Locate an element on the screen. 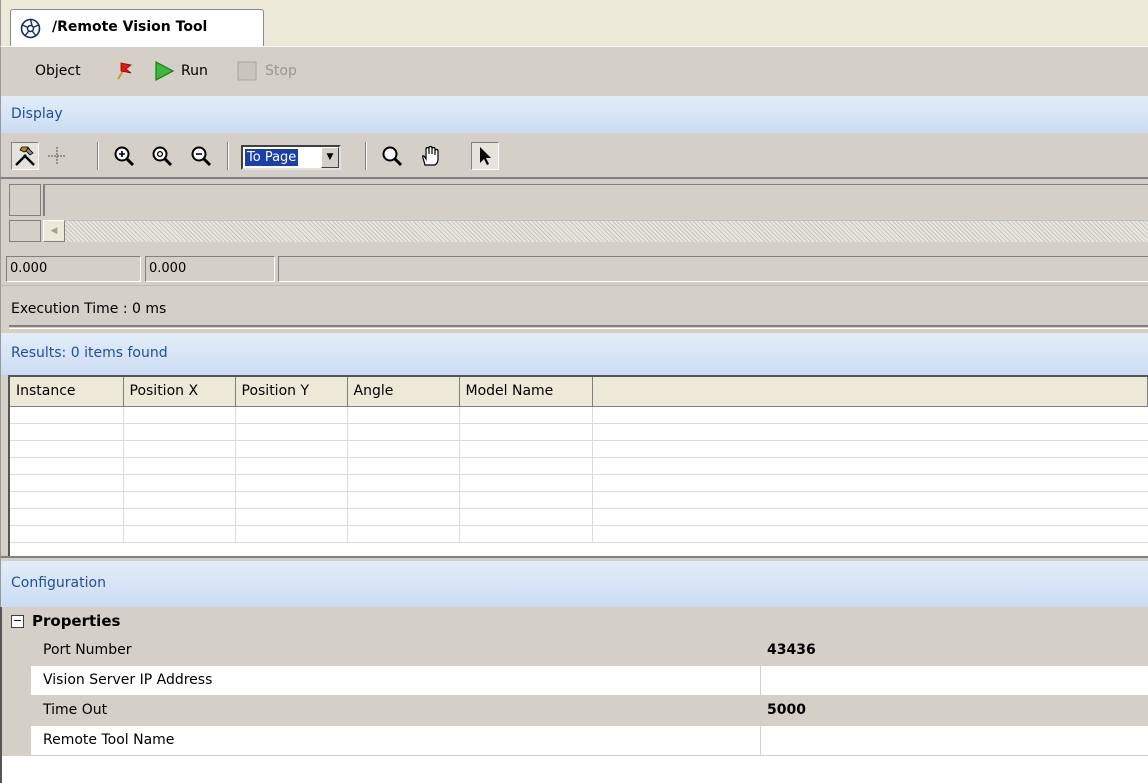  crosshair-icon is located at coordinates (57, 156).